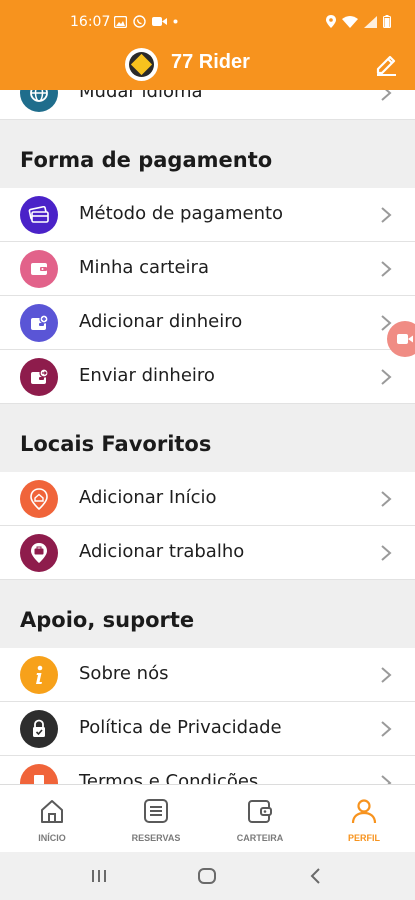 The width and height of the screenshot is (415, 900). I want to click on list-item-label: Método de pagamento, so click(181, 213).